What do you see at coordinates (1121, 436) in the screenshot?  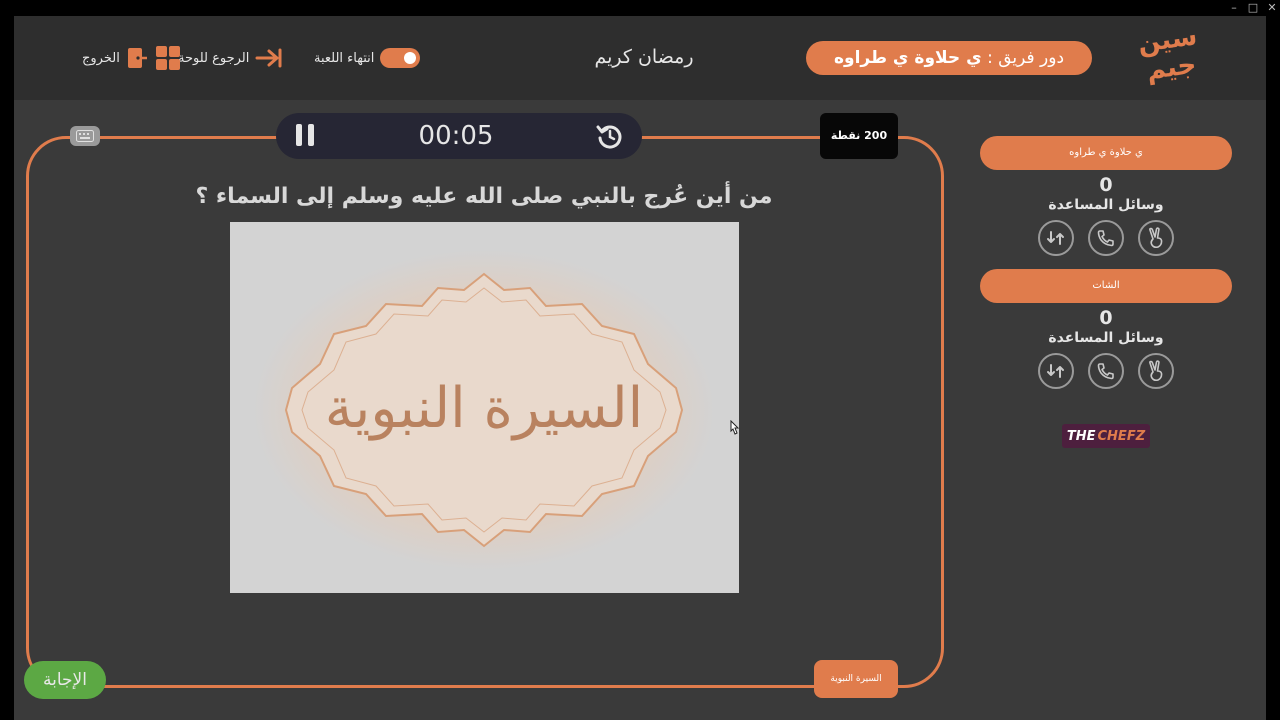 I see `sponsor-part2: CHEFZ` at bounding box center [1121, 436].